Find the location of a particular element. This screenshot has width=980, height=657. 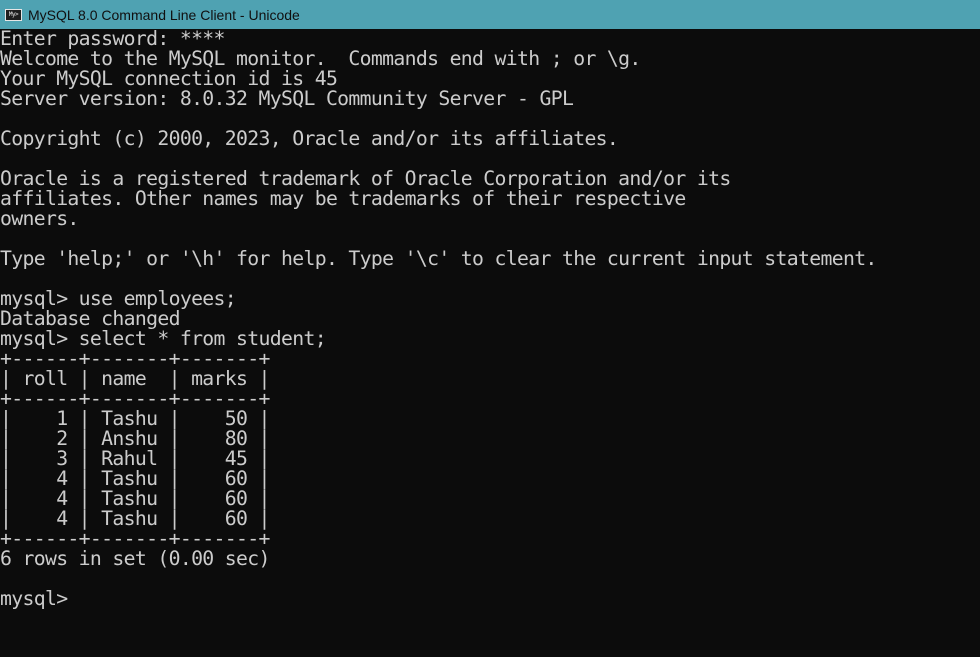

console-line: | 2 | Anshu | 80 | is located at coordinates (135, 438).